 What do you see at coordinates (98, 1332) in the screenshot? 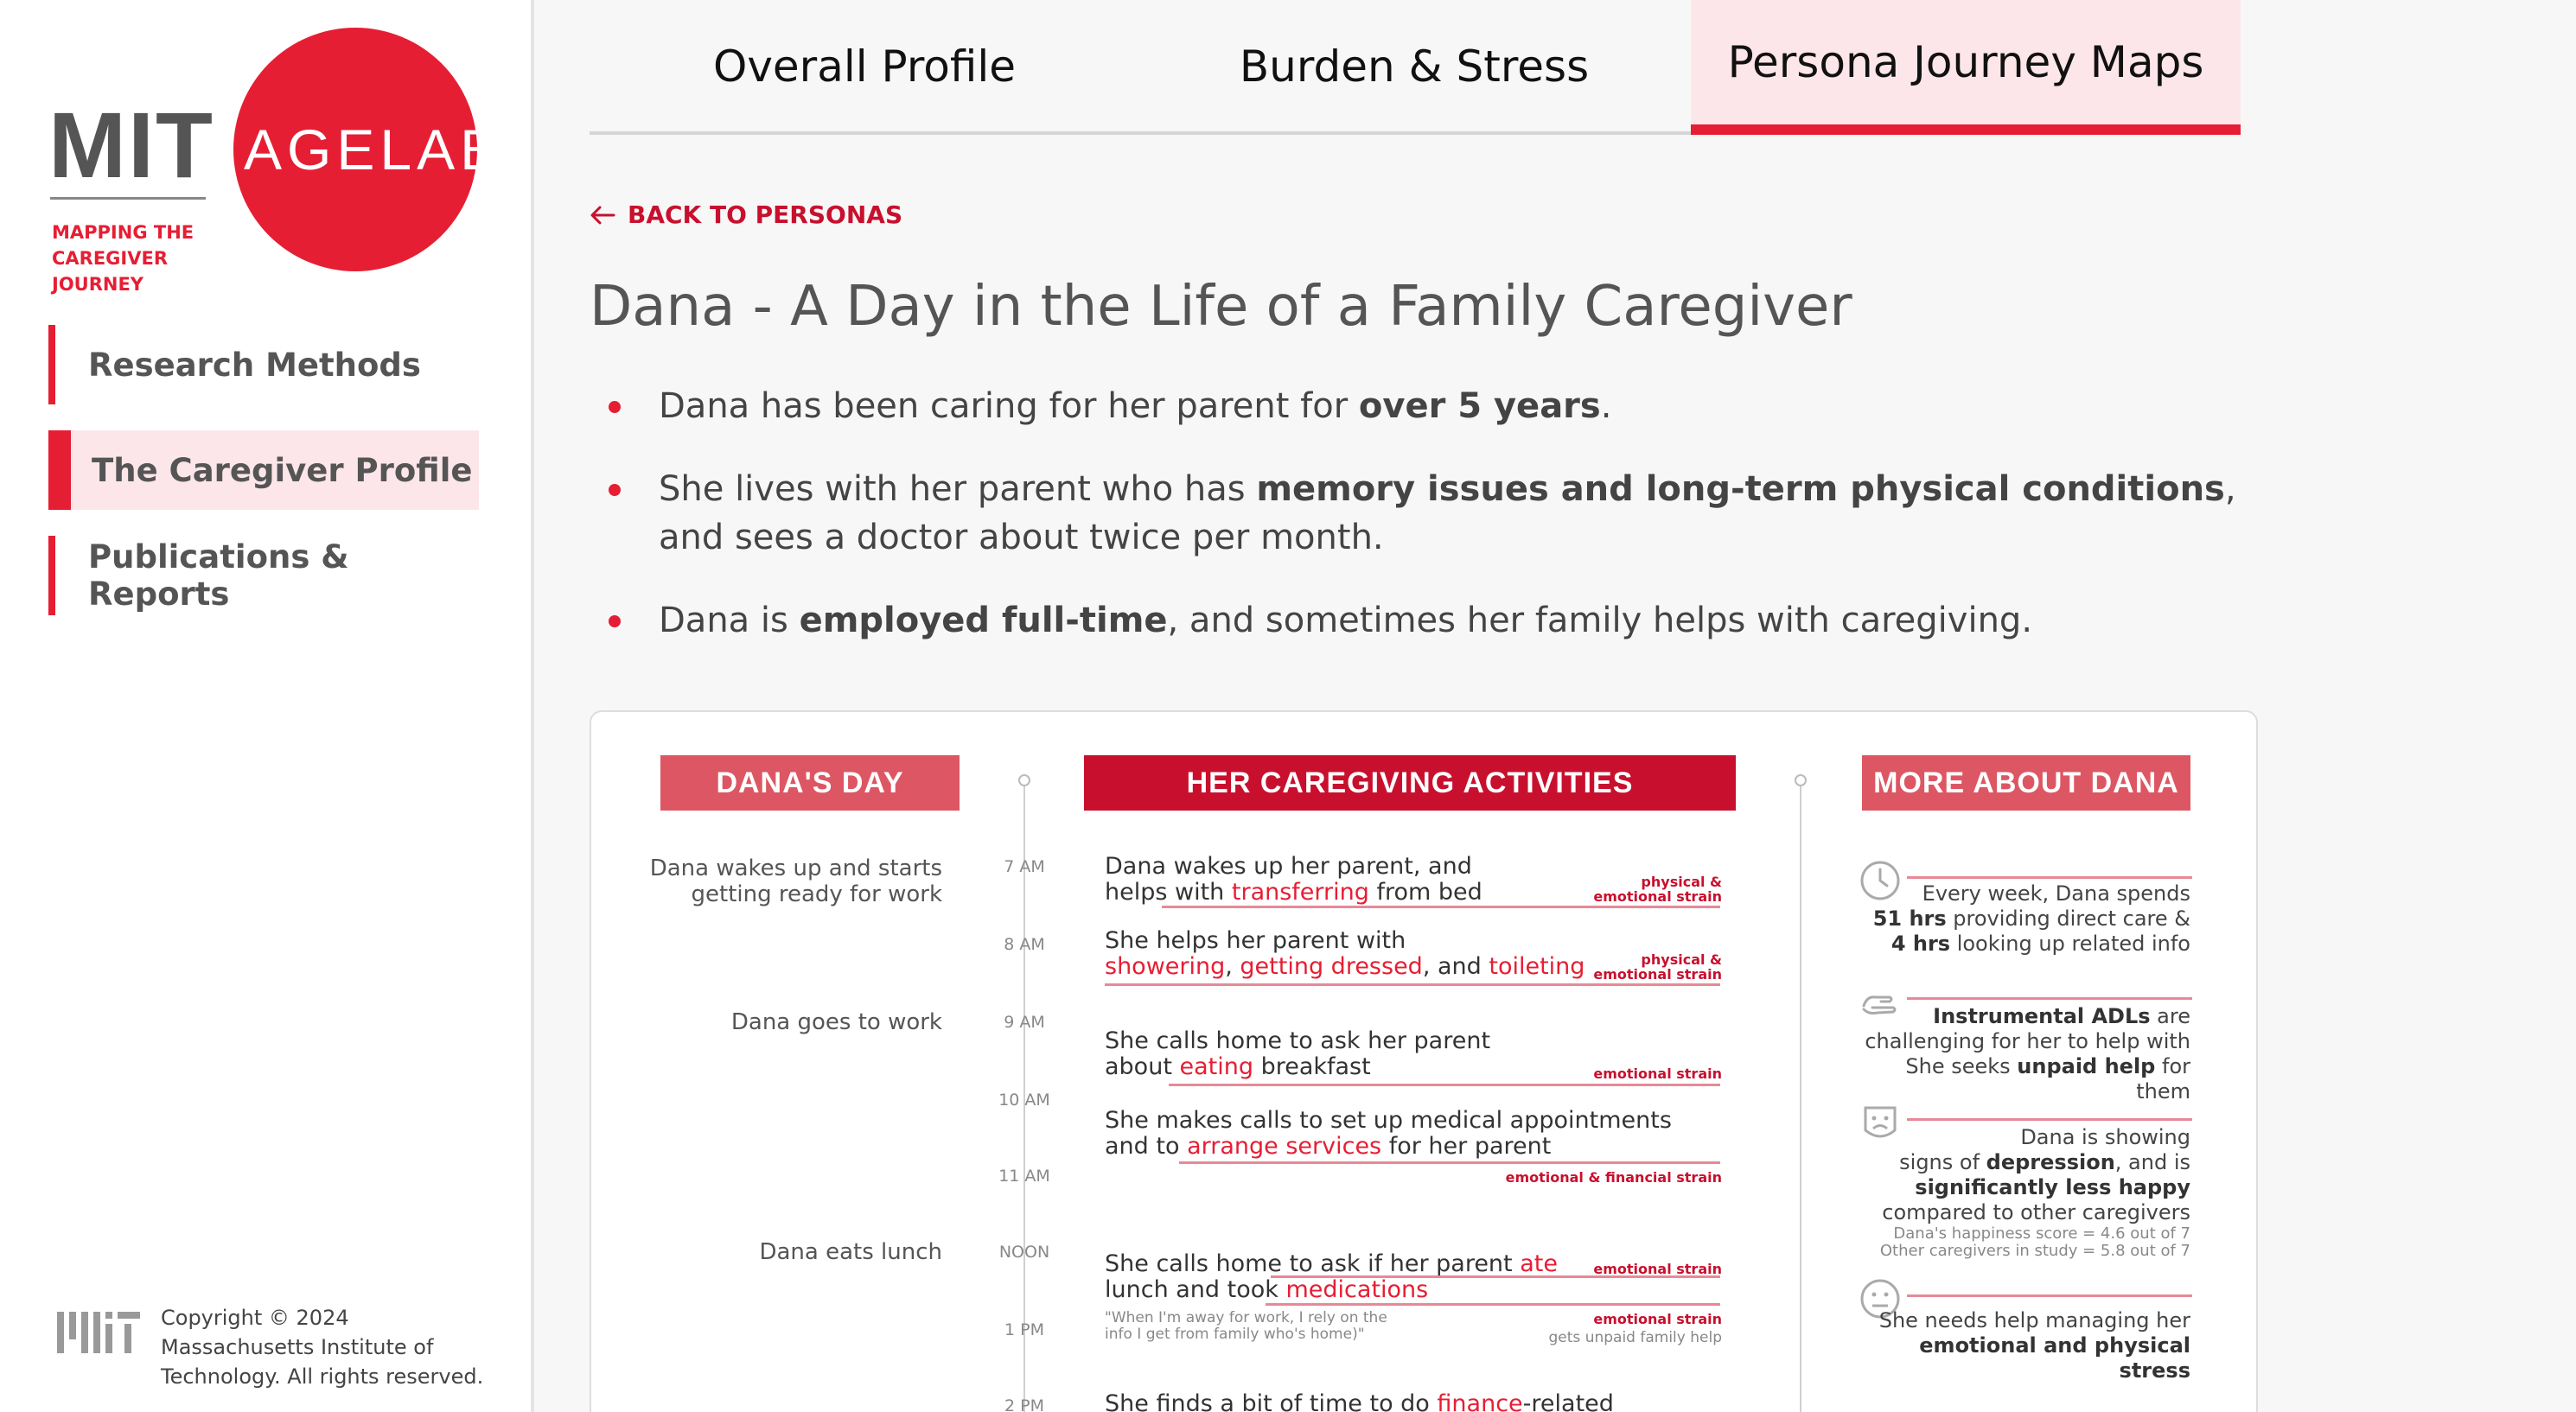
I see `mit-logo-icon` at bounding box center [98, 1332].